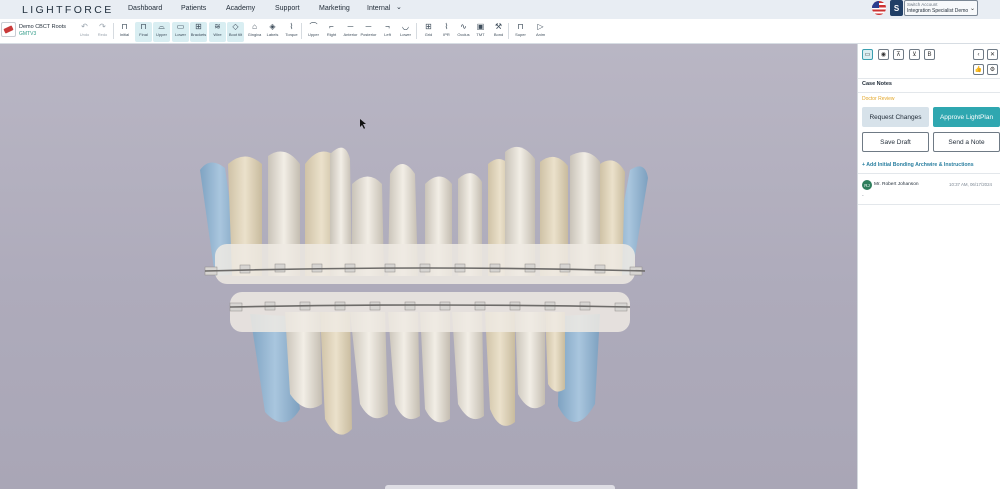 This screenshot has width=1000, height=489. I want to click on tool-lower-button: ◡ Lower, so click(405, 32).